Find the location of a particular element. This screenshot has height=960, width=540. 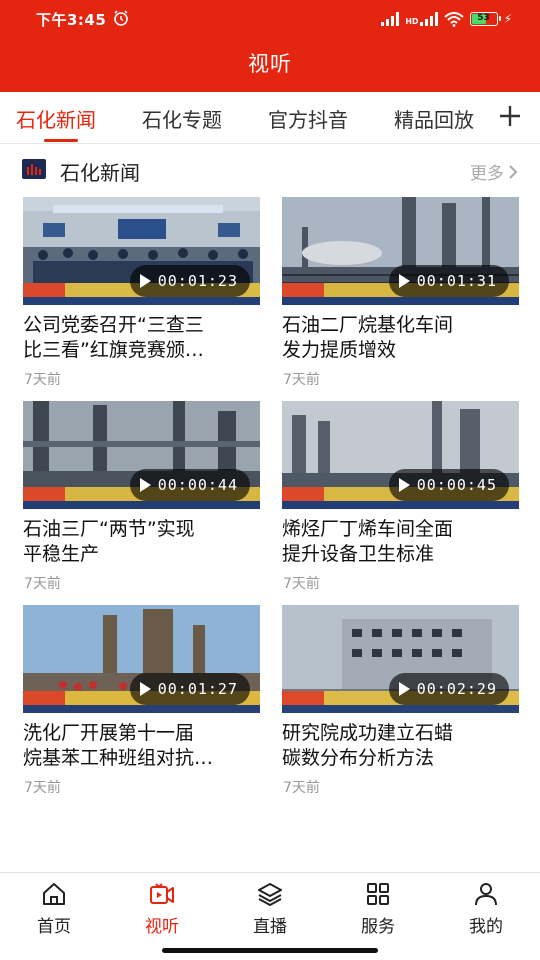

category-tabs: 石化新闻 石化专题 官方抖音 精品回放 is located at coordinates (270, 118).